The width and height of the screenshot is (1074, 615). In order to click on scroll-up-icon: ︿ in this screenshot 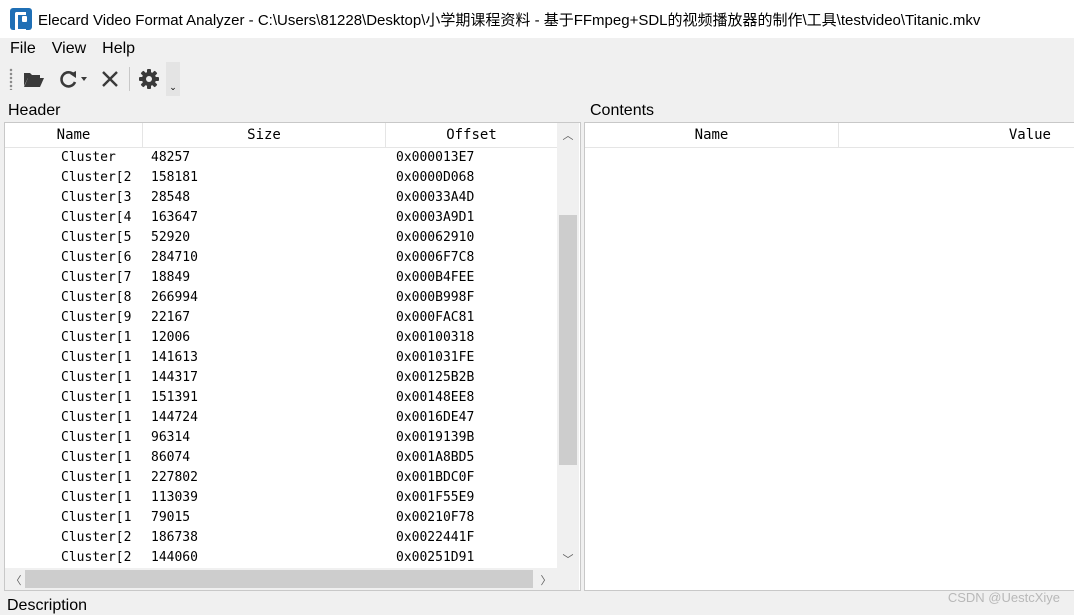, I will do `click(568, 135)`.